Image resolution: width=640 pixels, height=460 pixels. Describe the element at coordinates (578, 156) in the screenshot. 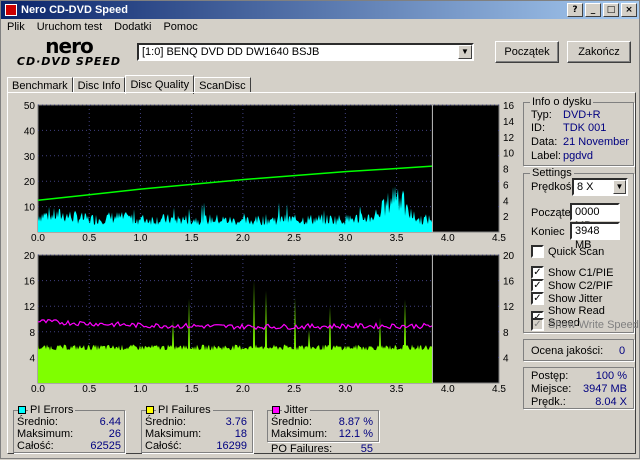

I see `info-label-value: pgdvd` at that location.